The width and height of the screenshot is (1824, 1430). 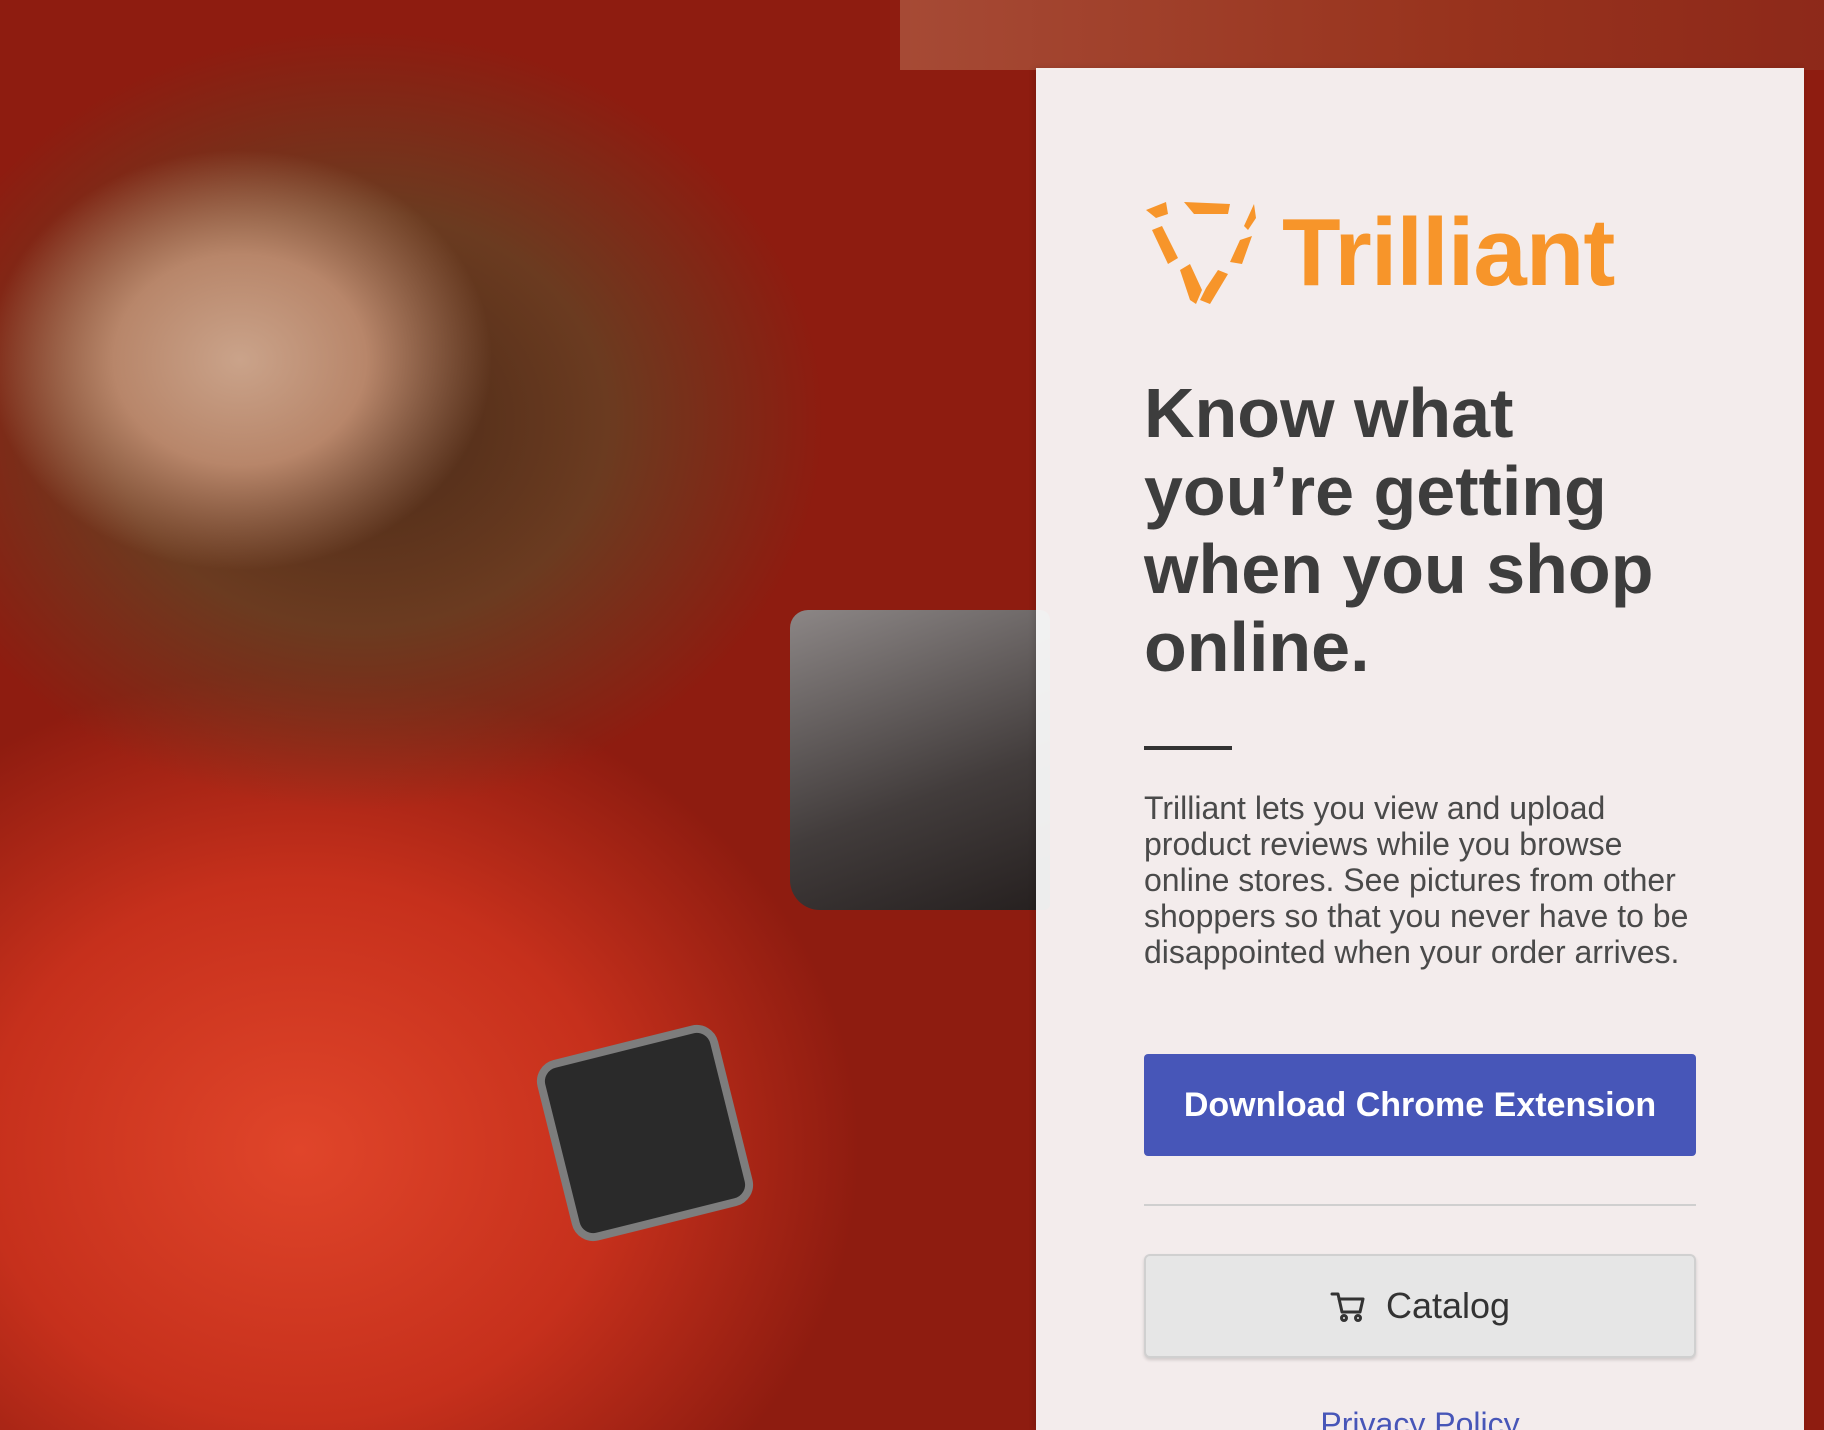 I want to click on privacy-policy-link: Privacy Policy, so click(x=1420, y=1418).